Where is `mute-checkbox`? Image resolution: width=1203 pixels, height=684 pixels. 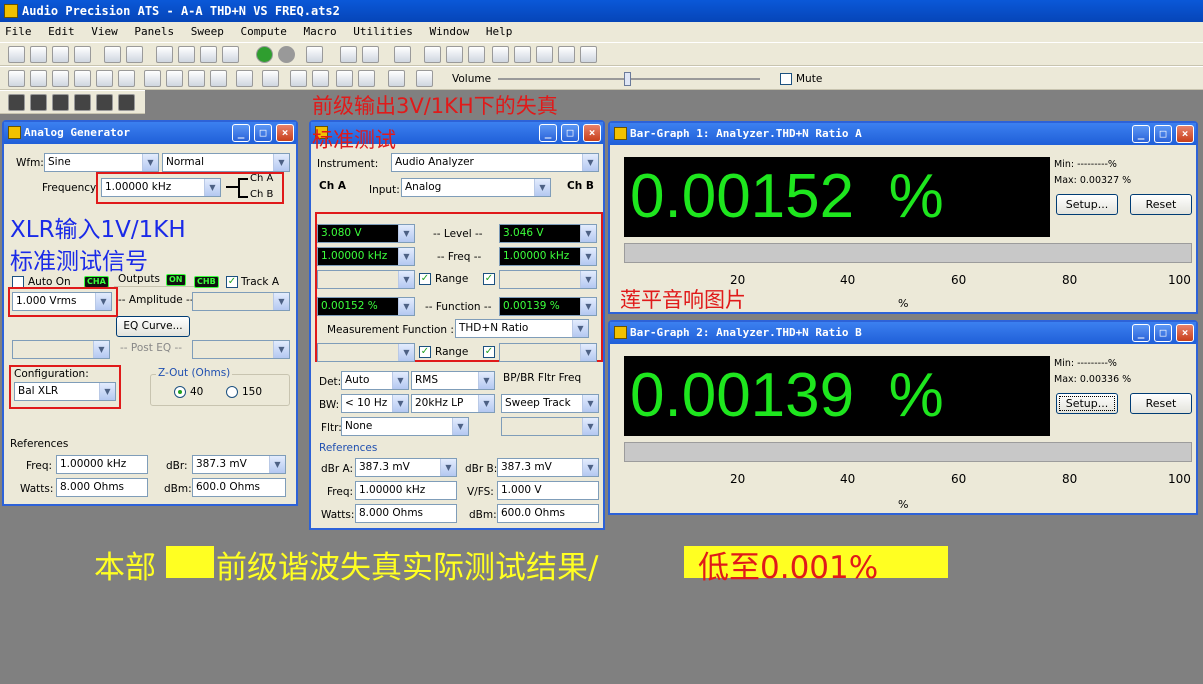 mute-checkbox is located at coordinates (786, 79).